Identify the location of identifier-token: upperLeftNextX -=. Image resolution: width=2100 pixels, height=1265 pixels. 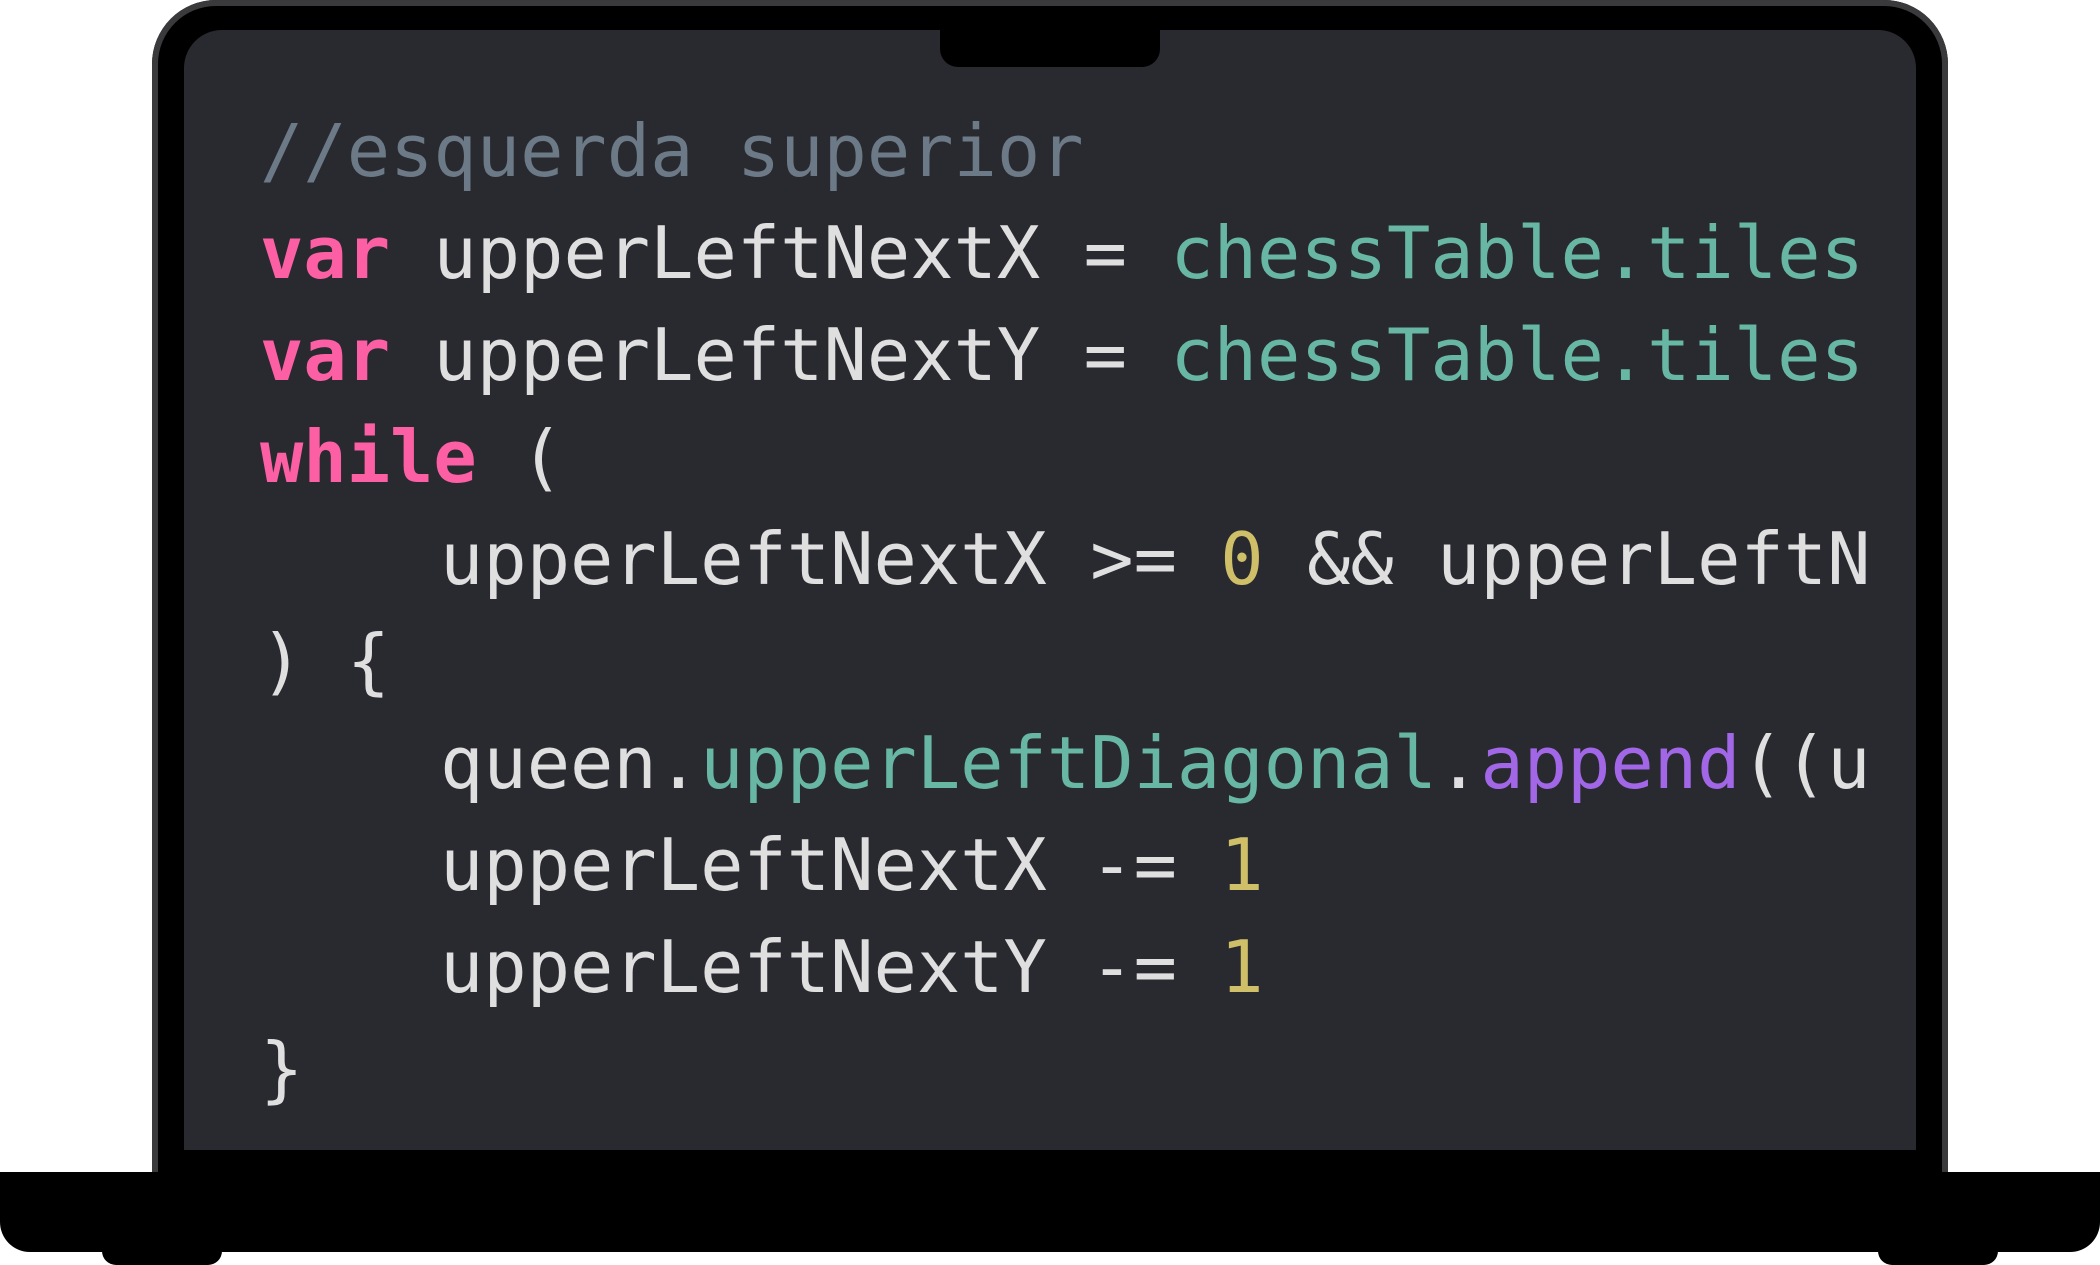
(830, 865).